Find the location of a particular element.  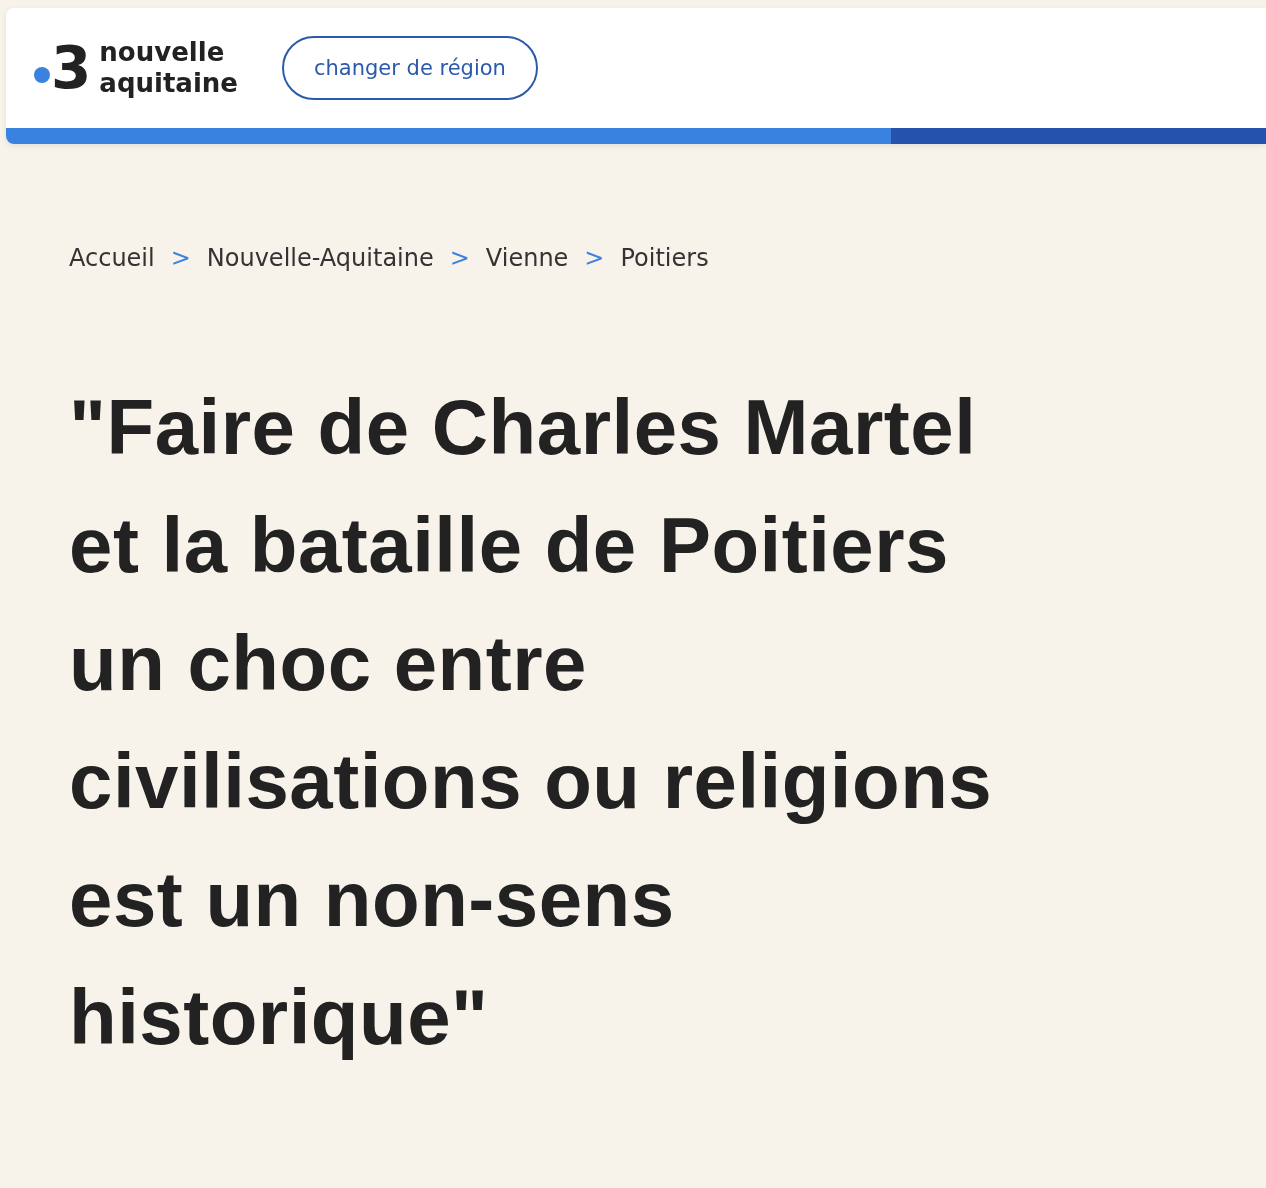

logo-number: 3 is located at coordinates (71, 68).